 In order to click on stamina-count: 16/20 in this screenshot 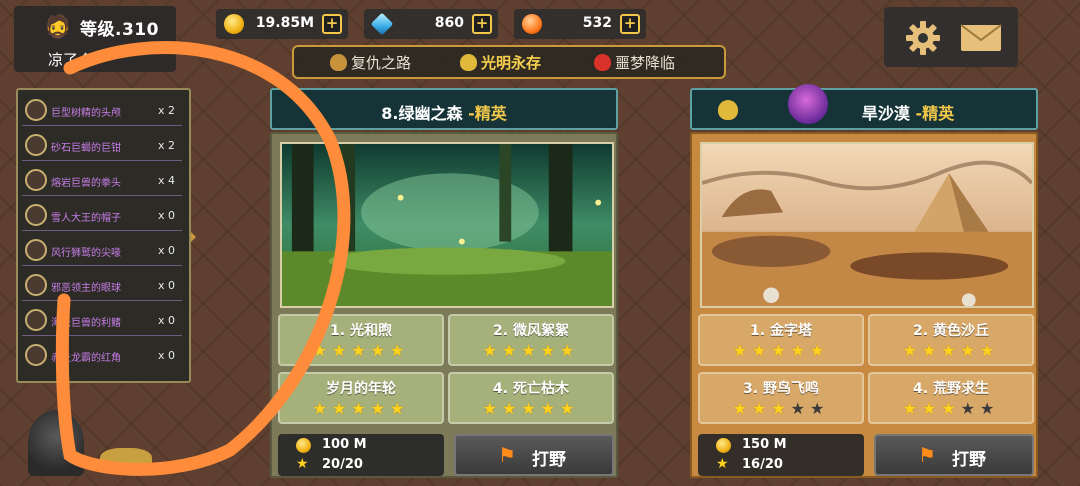, I will do `click(762, 464)`.